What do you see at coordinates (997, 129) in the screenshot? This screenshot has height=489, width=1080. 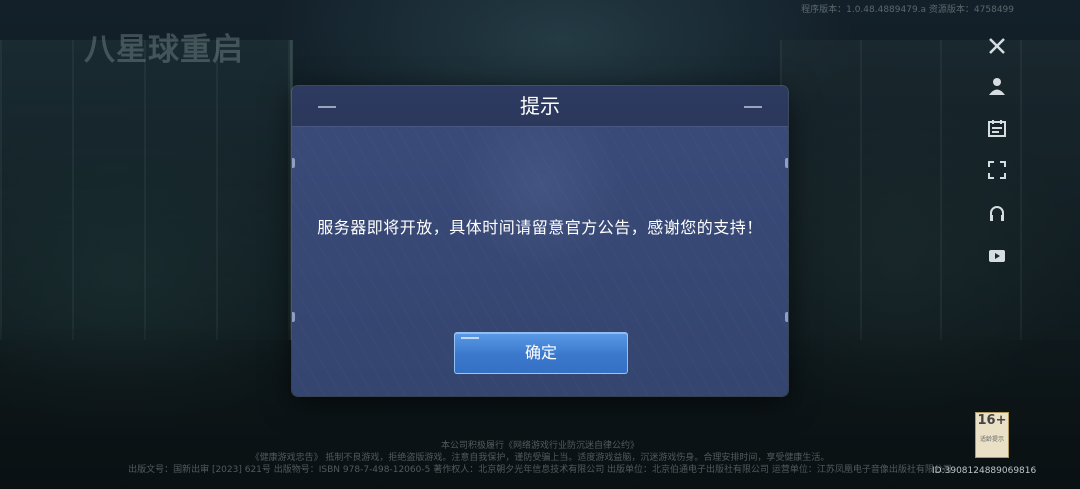 I see `calendar-icon` at bounding box center [997, 129].